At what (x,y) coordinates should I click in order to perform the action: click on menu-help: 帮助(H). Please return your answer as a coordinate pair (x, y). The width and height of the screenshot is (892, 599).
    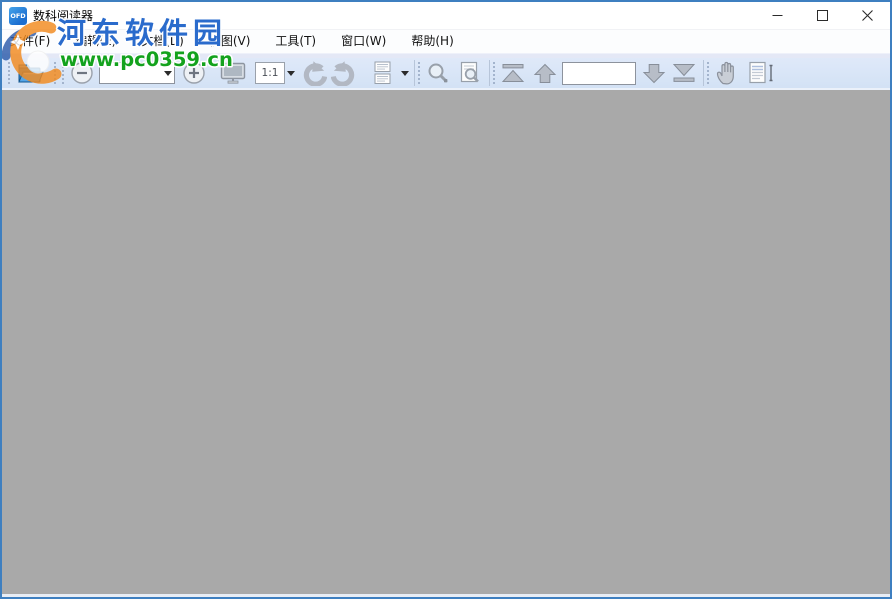
    Looking at the image, I should click on (432, 41).